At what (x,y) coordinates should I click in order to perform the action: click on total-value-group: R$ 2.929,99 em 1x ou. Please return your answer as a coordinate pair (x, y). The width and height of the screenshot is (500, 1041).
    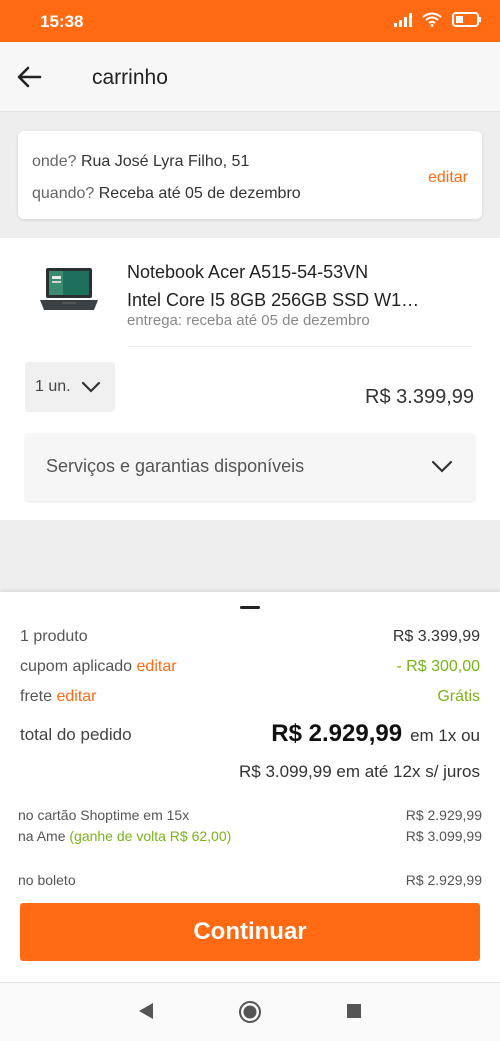
    Looking at the image, I should click on (375, 734).